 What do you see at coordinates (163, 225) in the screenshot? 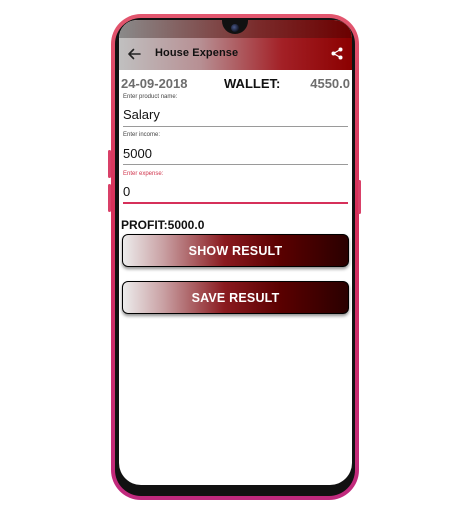
I see `profit-display: PROFIT:5000.0` at bounding box center [163, 225].